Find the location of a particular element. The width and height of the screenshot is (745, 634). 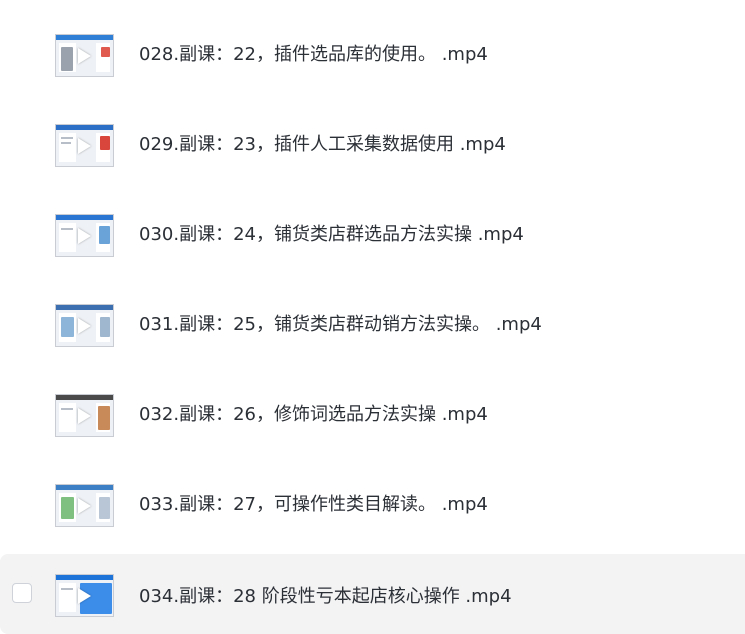

file-row: 032.副课：26，修饰词选品方法实操 .mp4 is located at coordinates (372, 416).